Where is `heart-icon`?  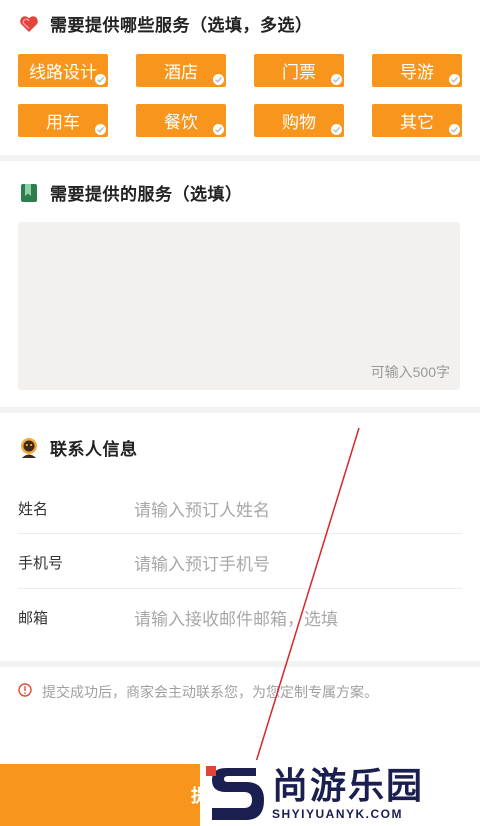
heart-icon is located at coordinates (29, 24).